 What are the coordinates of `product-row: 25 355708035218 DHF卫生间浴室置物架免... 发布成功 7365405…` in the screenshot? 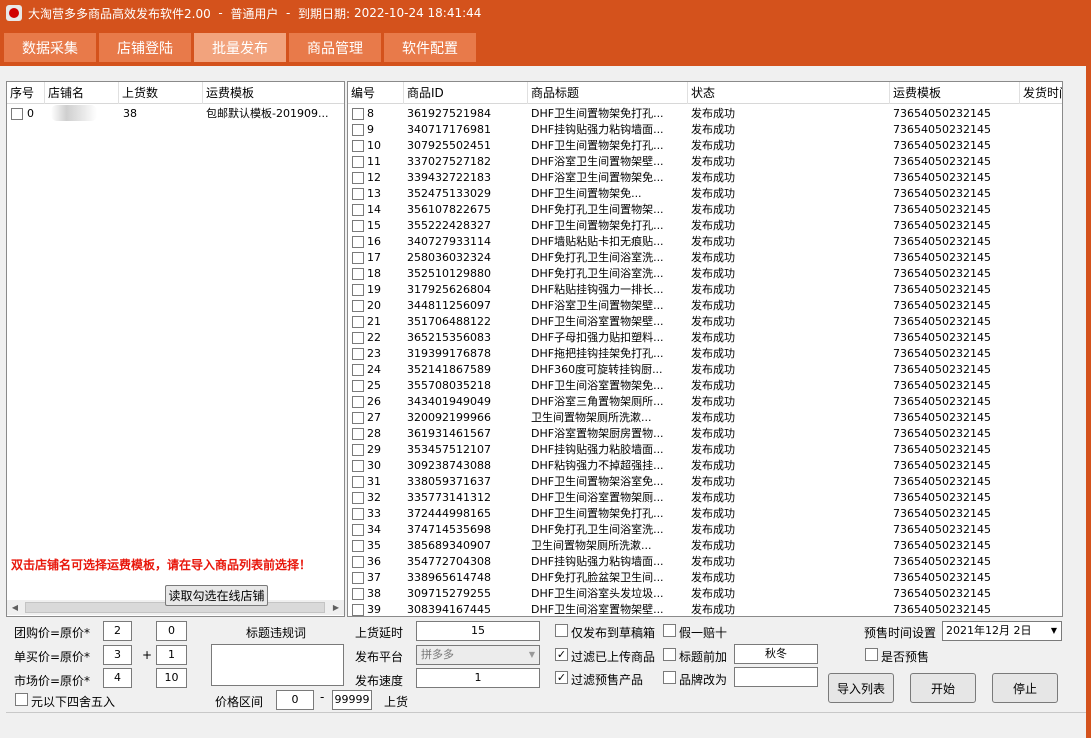 It's located at (705, 386).